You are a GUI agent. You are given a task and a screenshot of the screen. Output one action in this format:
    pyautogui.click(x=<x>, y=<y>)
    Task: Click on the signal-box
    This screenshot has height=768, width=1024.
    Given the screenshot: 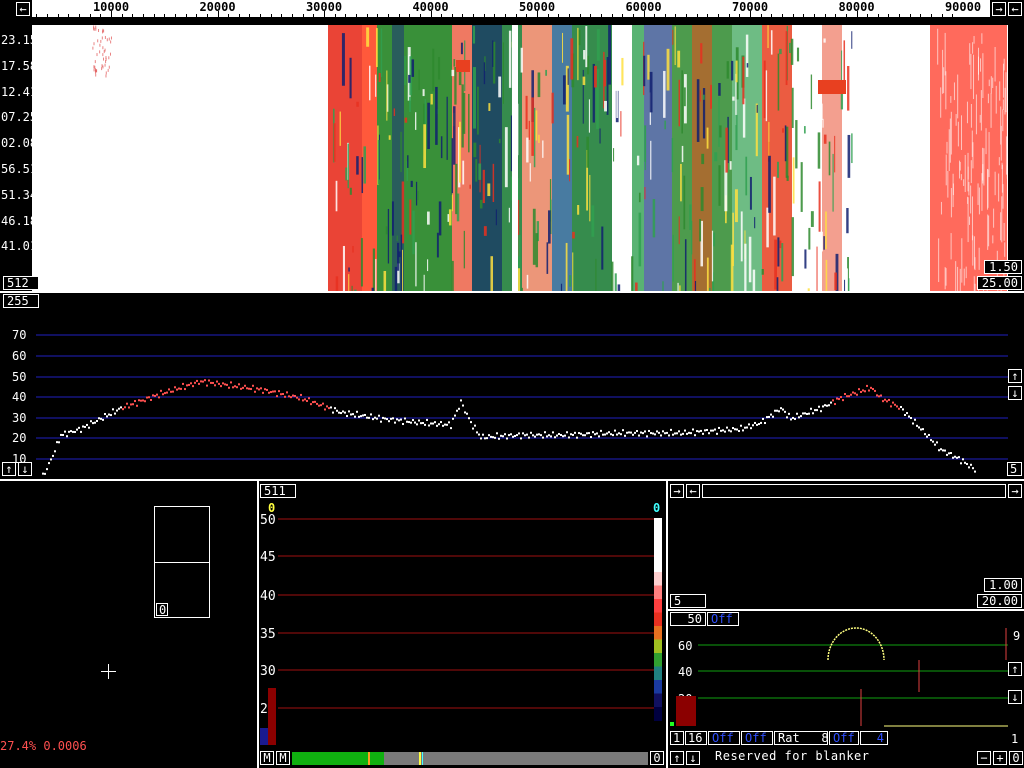 What is the action you would take?
    pyautogui.click(x=182, y=562)
    